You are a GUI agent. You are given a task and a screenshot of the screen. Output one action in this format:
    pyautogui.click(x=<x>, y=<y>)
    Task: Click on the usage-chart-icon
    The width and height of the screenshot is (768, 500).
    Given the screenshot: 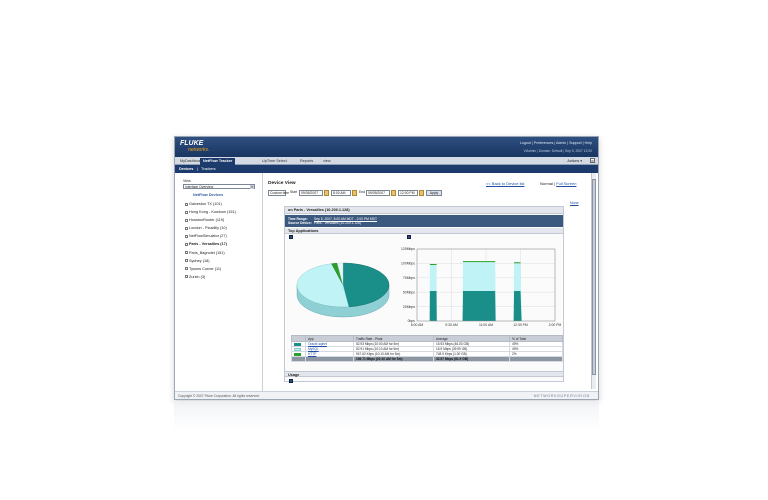 What is the action you would take?
    pyautogui.click(x=291, y=381)
    